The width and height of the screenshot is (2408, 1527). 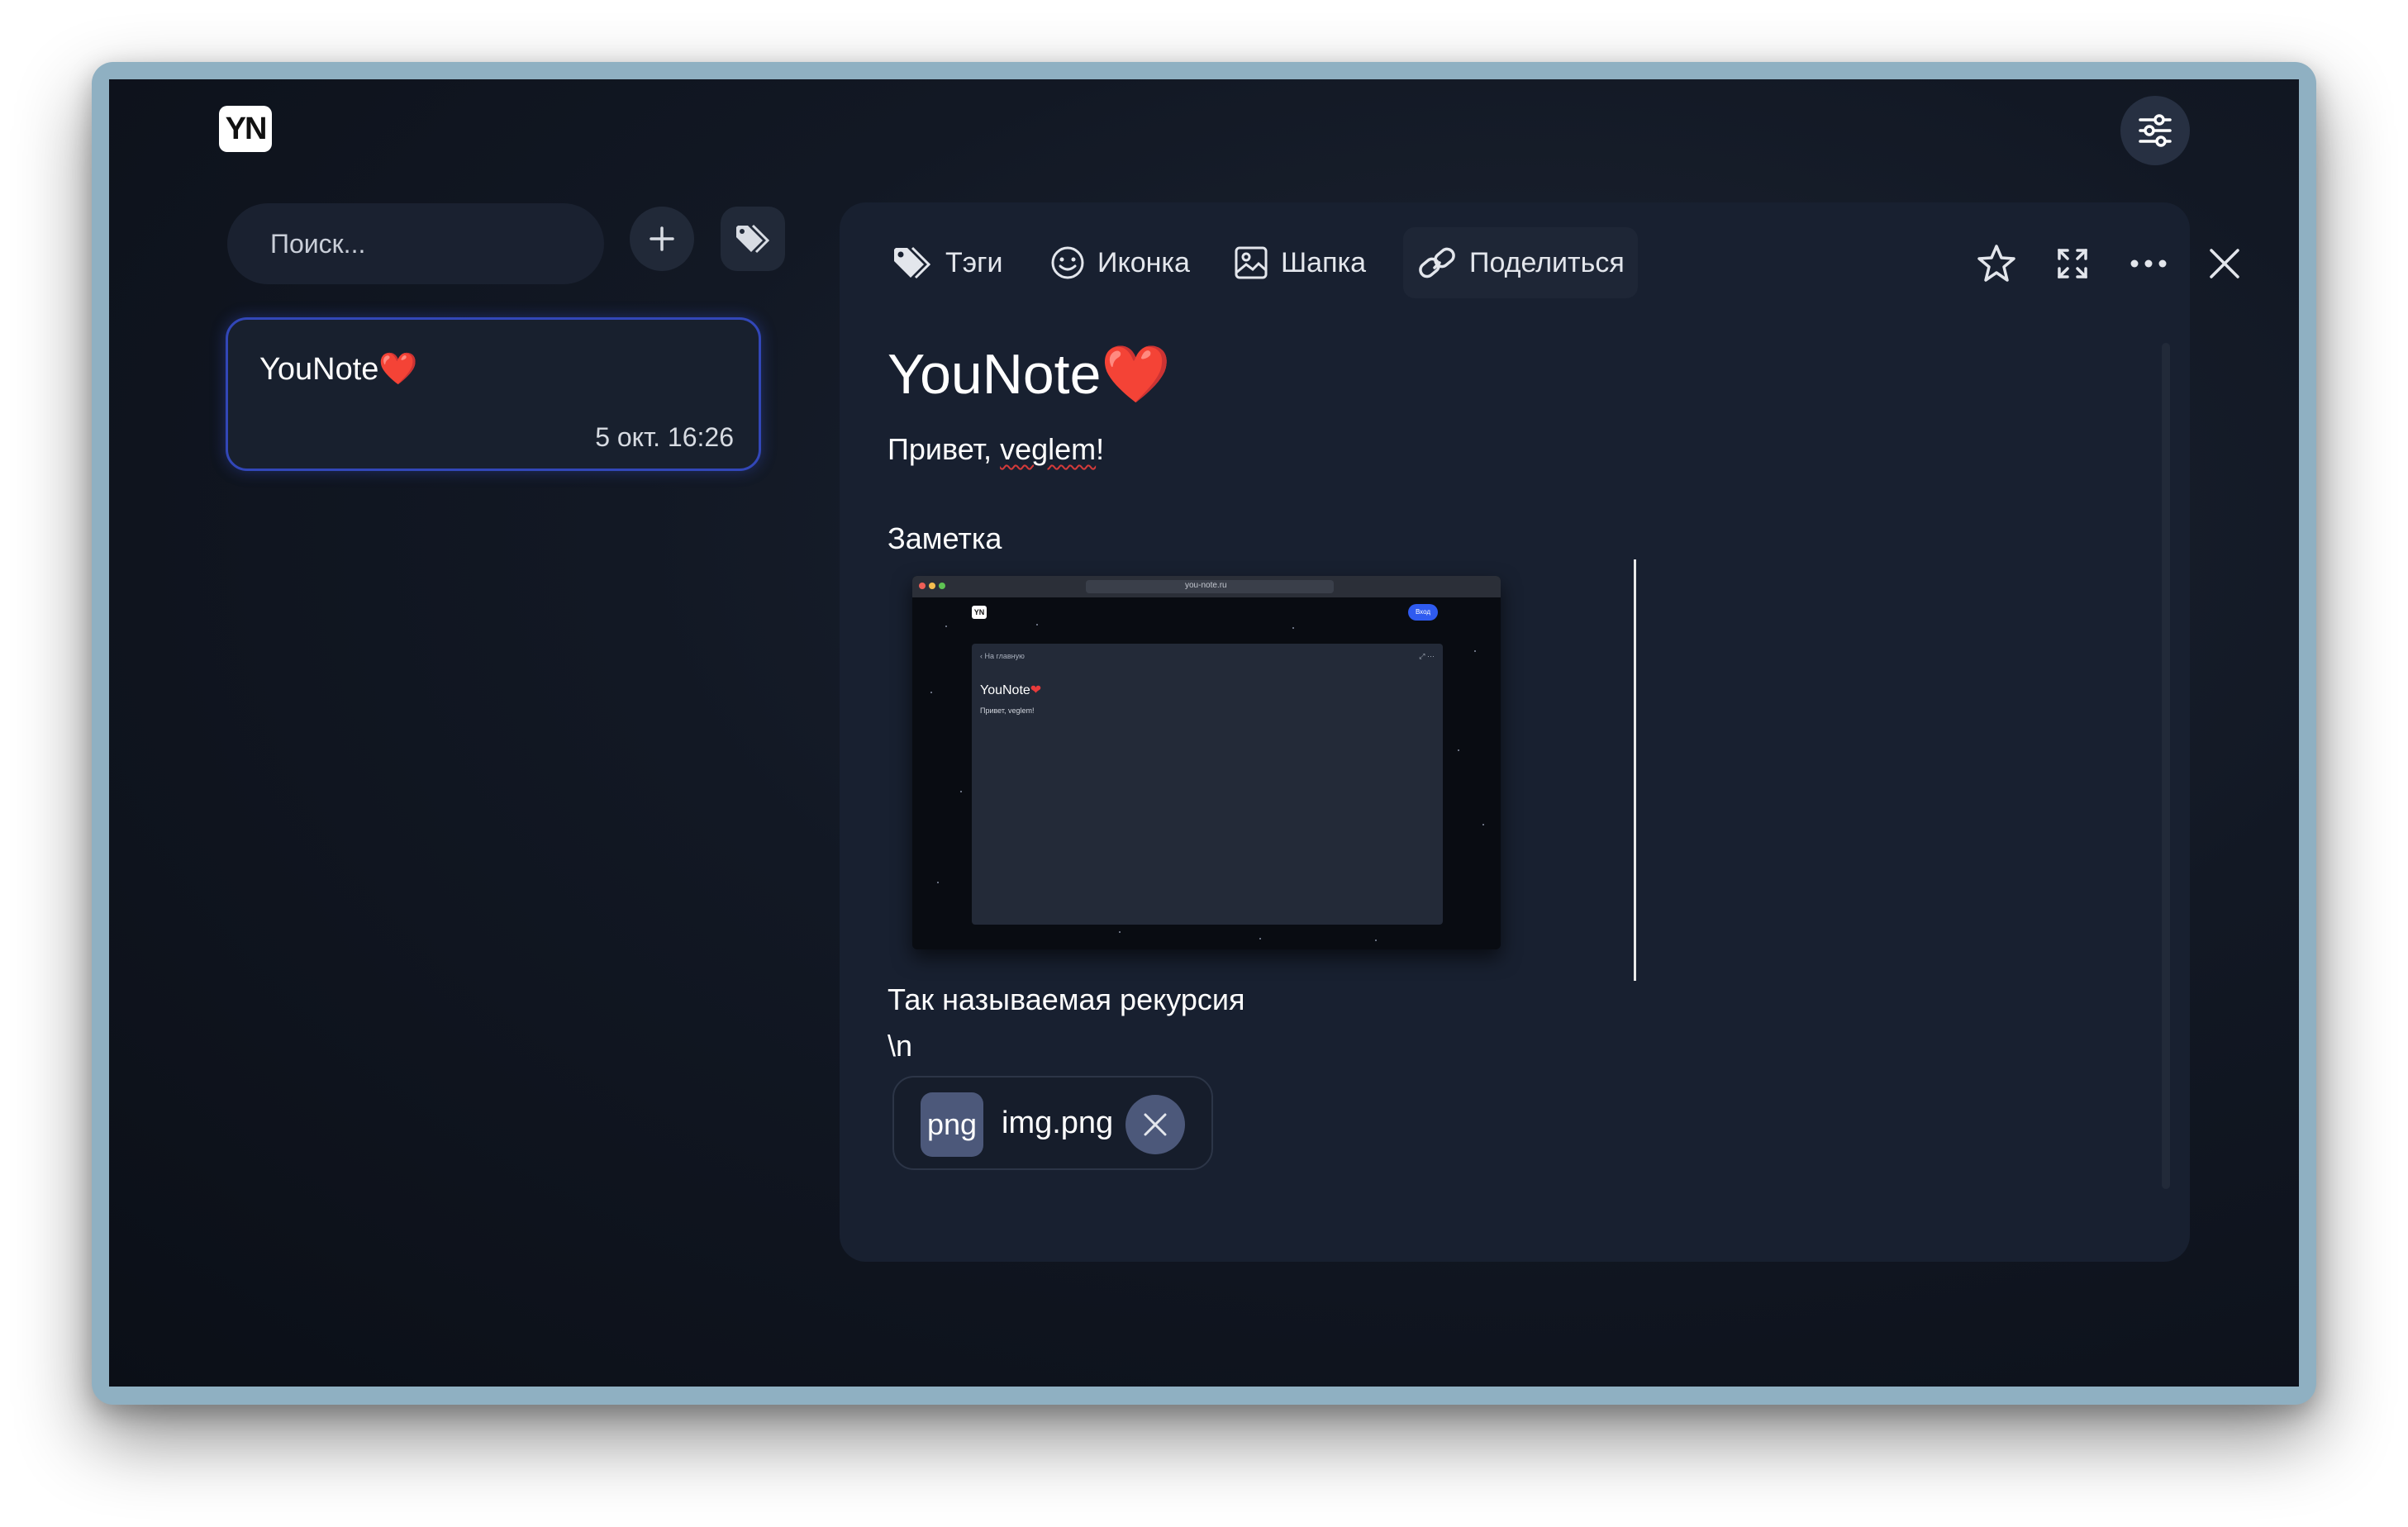 What do you see at coordinates (1066, 1000) in the screenshot?
I see `caption-paragraph: Так называемая рекурсия` at bounding box center [1066, 1000].